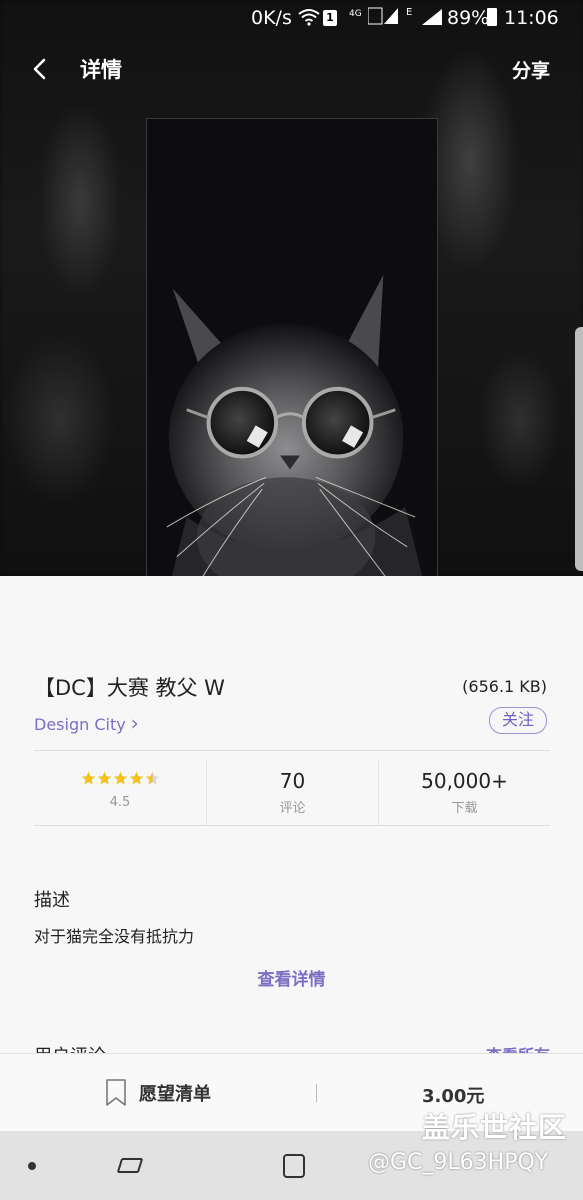  What do you see at coordinates (292, 781) in the screenshot?
I see `reviews-count: 70` at bounding box center [292, 781].